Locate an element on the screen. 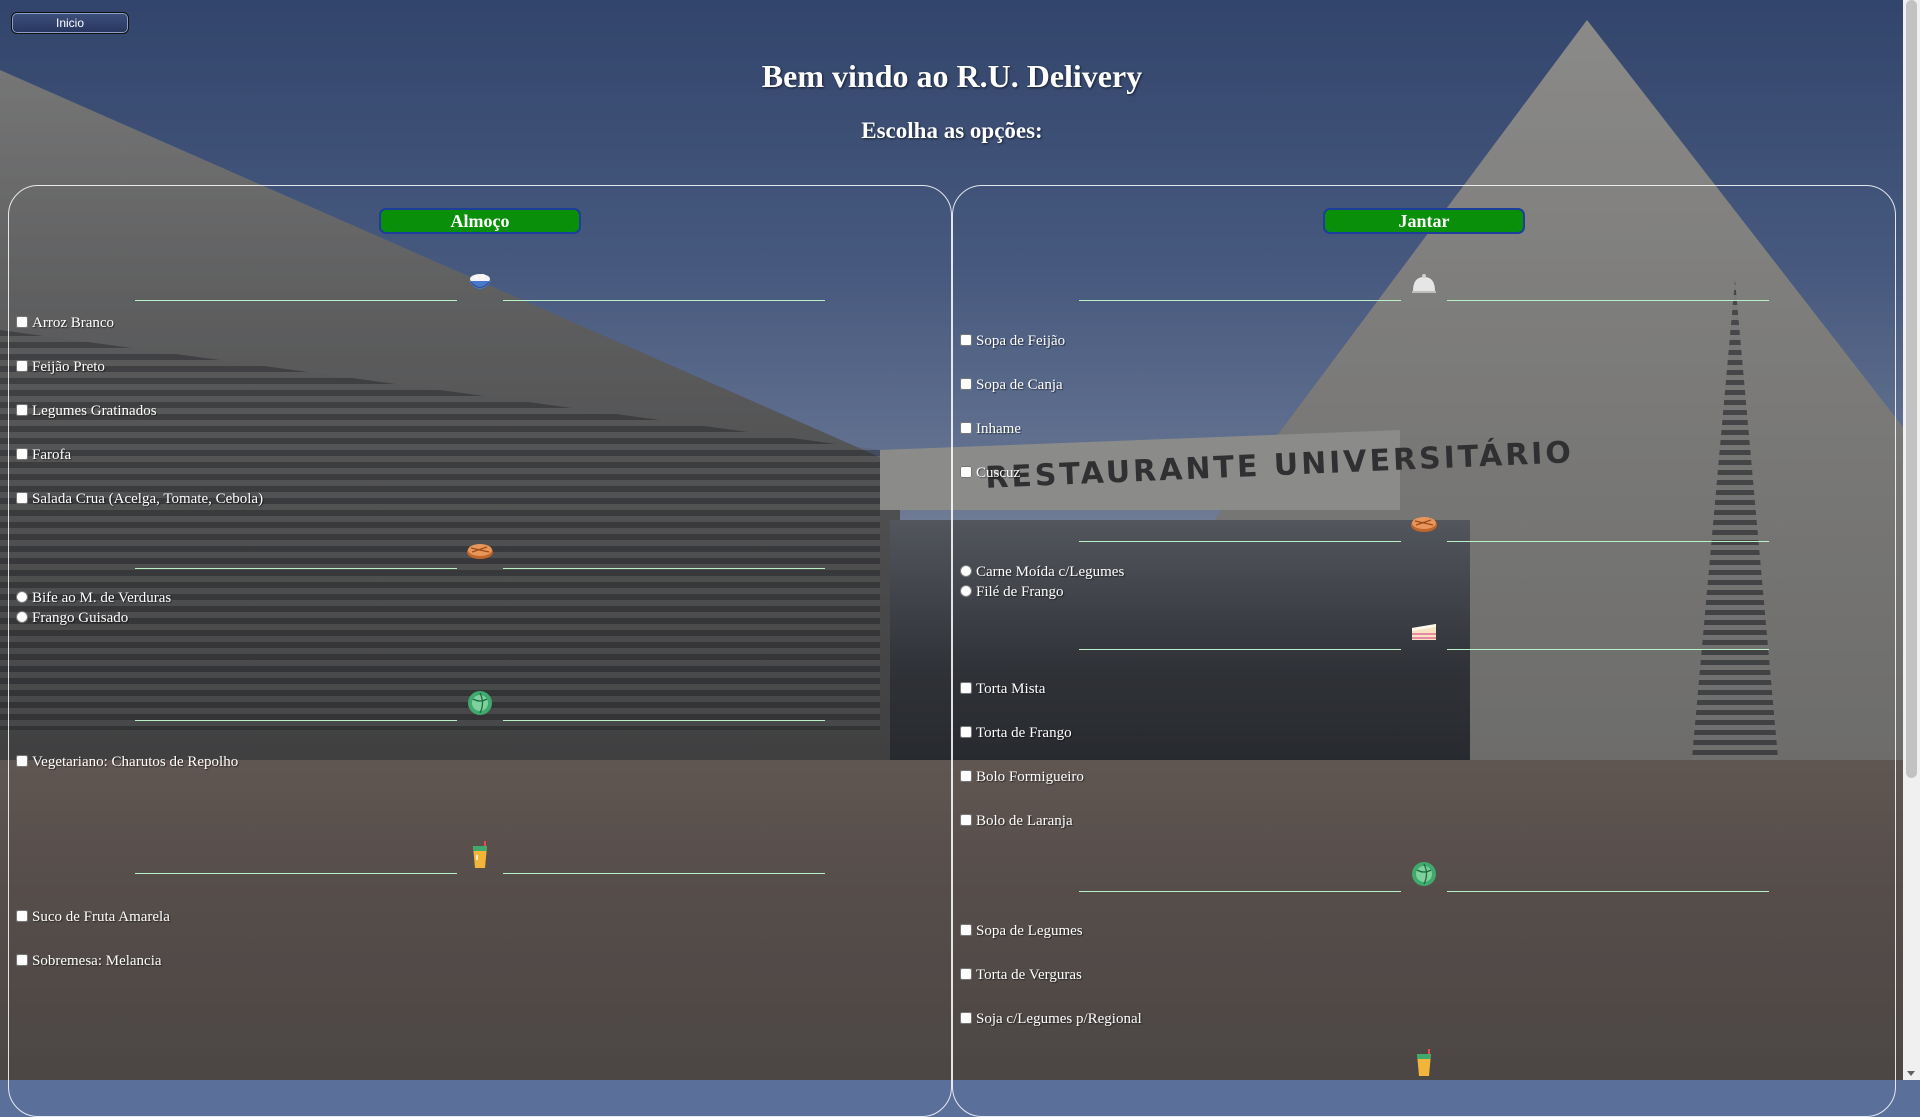  section-header-dessert is located at coordinates (1424, 630).